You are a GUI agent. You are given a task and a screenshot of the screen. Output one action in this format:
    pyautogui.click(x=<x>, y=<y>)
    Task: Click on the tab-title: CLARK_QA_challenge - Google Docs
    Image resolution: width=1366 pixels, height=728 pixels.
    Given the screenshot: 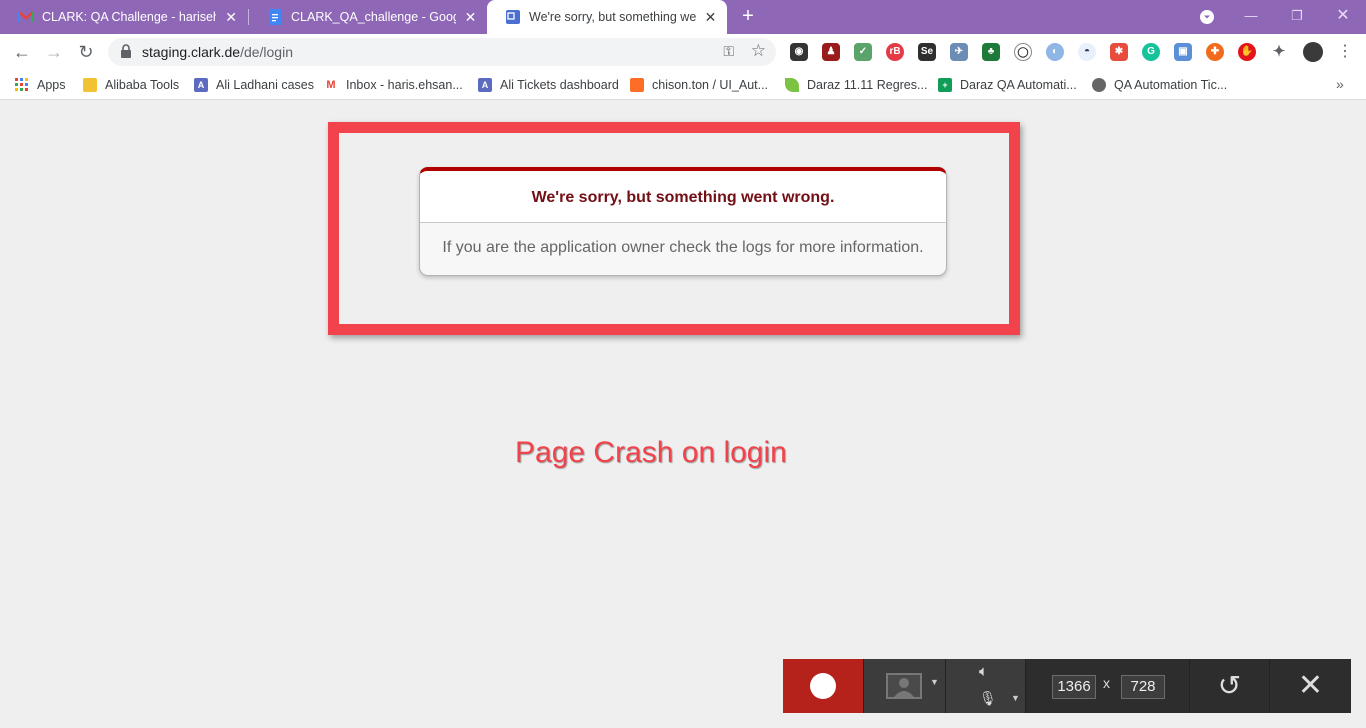 What is the action you would take?
    pyautogui.click(x=373, y=17)
    